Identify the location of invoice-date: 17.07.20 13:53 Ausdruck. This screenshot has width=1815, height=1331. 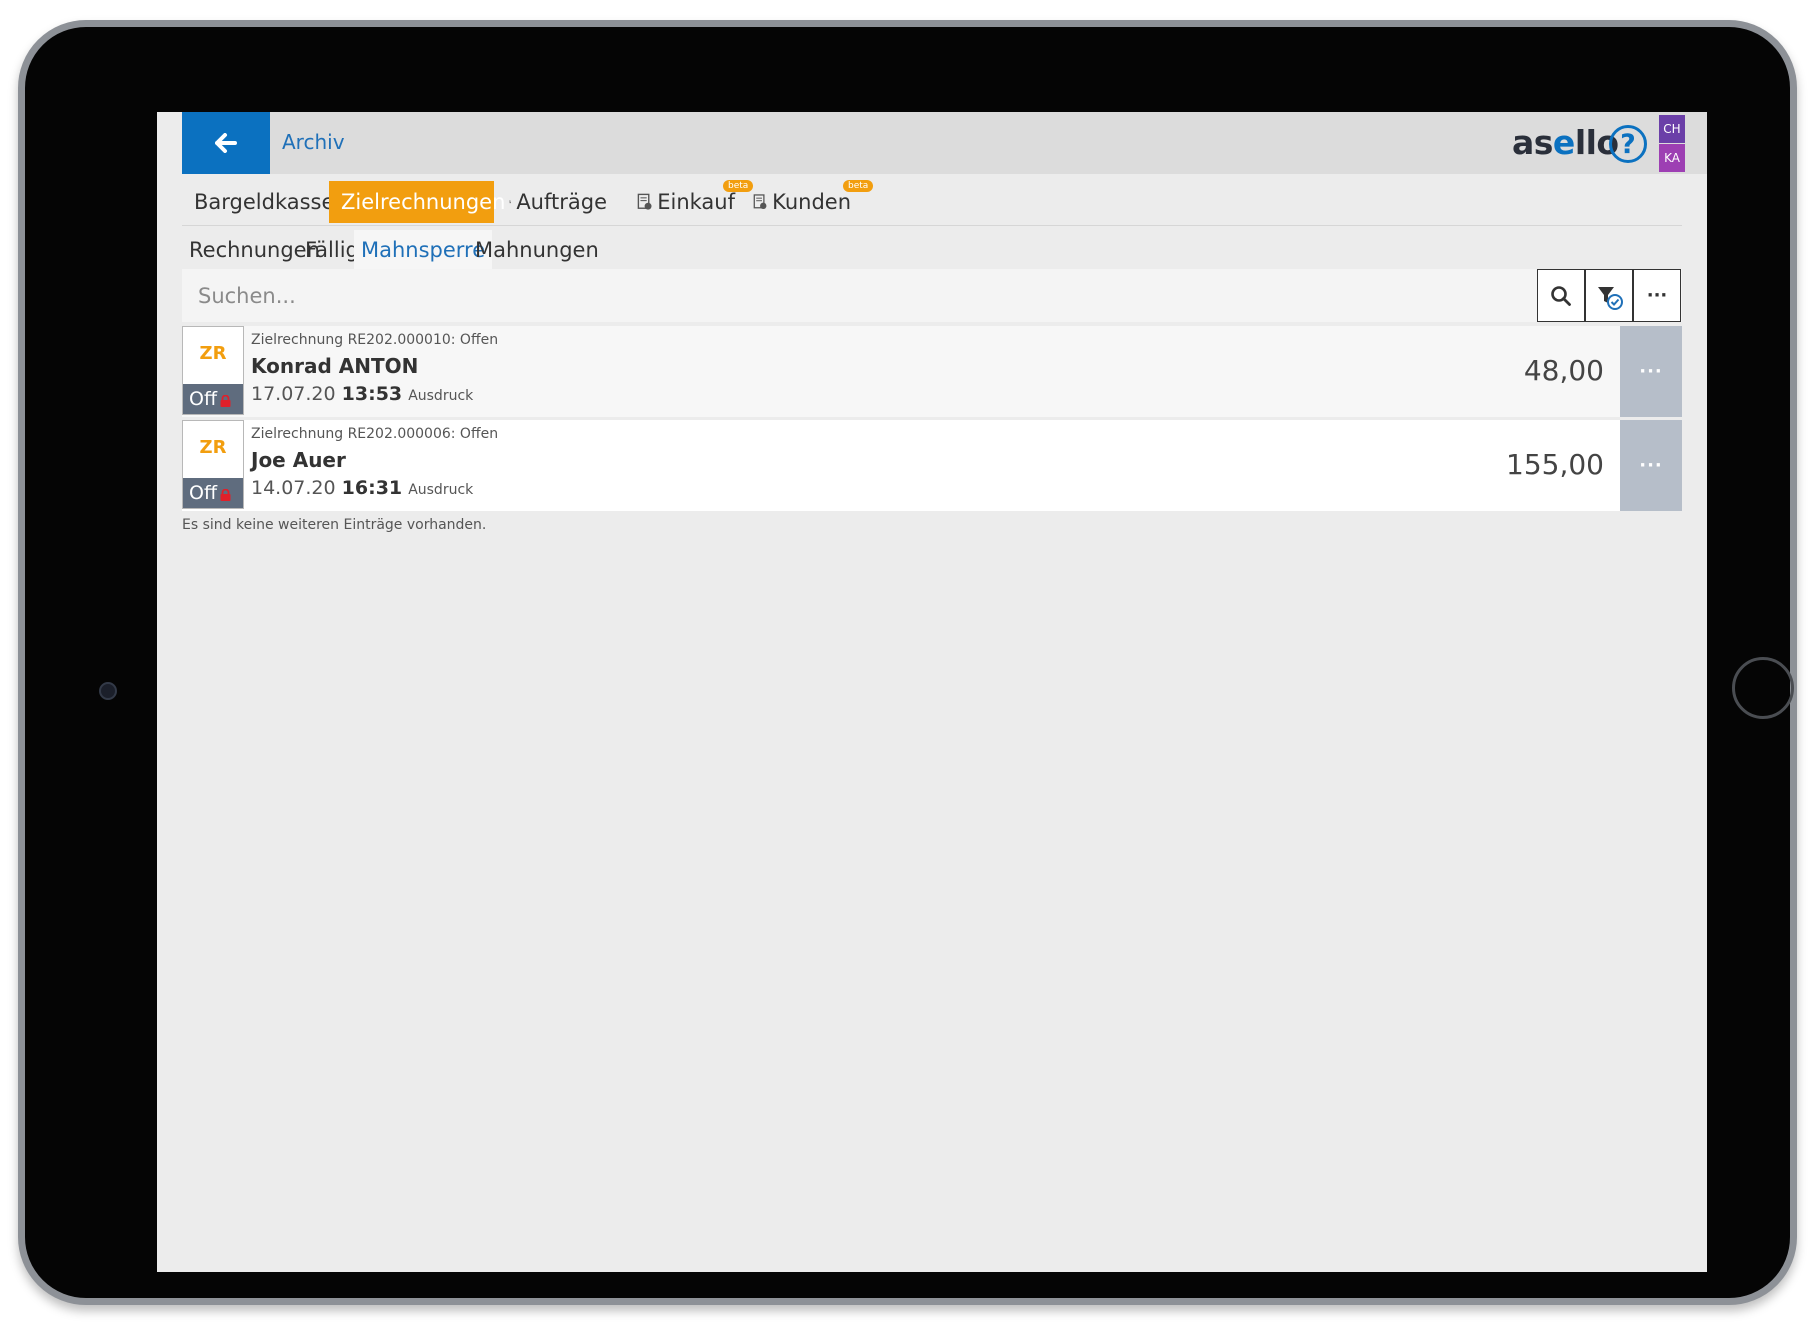
(362, 394).